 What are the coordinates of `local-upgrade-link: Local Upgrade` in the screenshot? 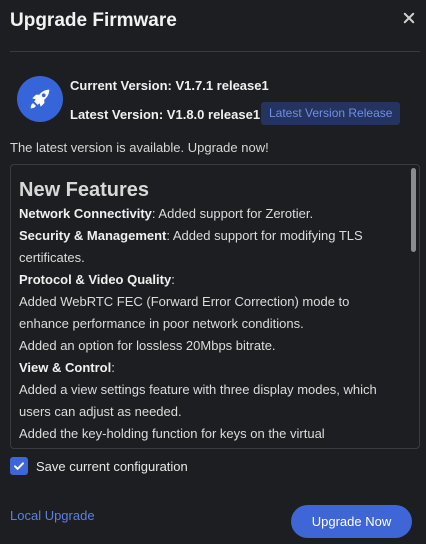 It's located at (52, 515).